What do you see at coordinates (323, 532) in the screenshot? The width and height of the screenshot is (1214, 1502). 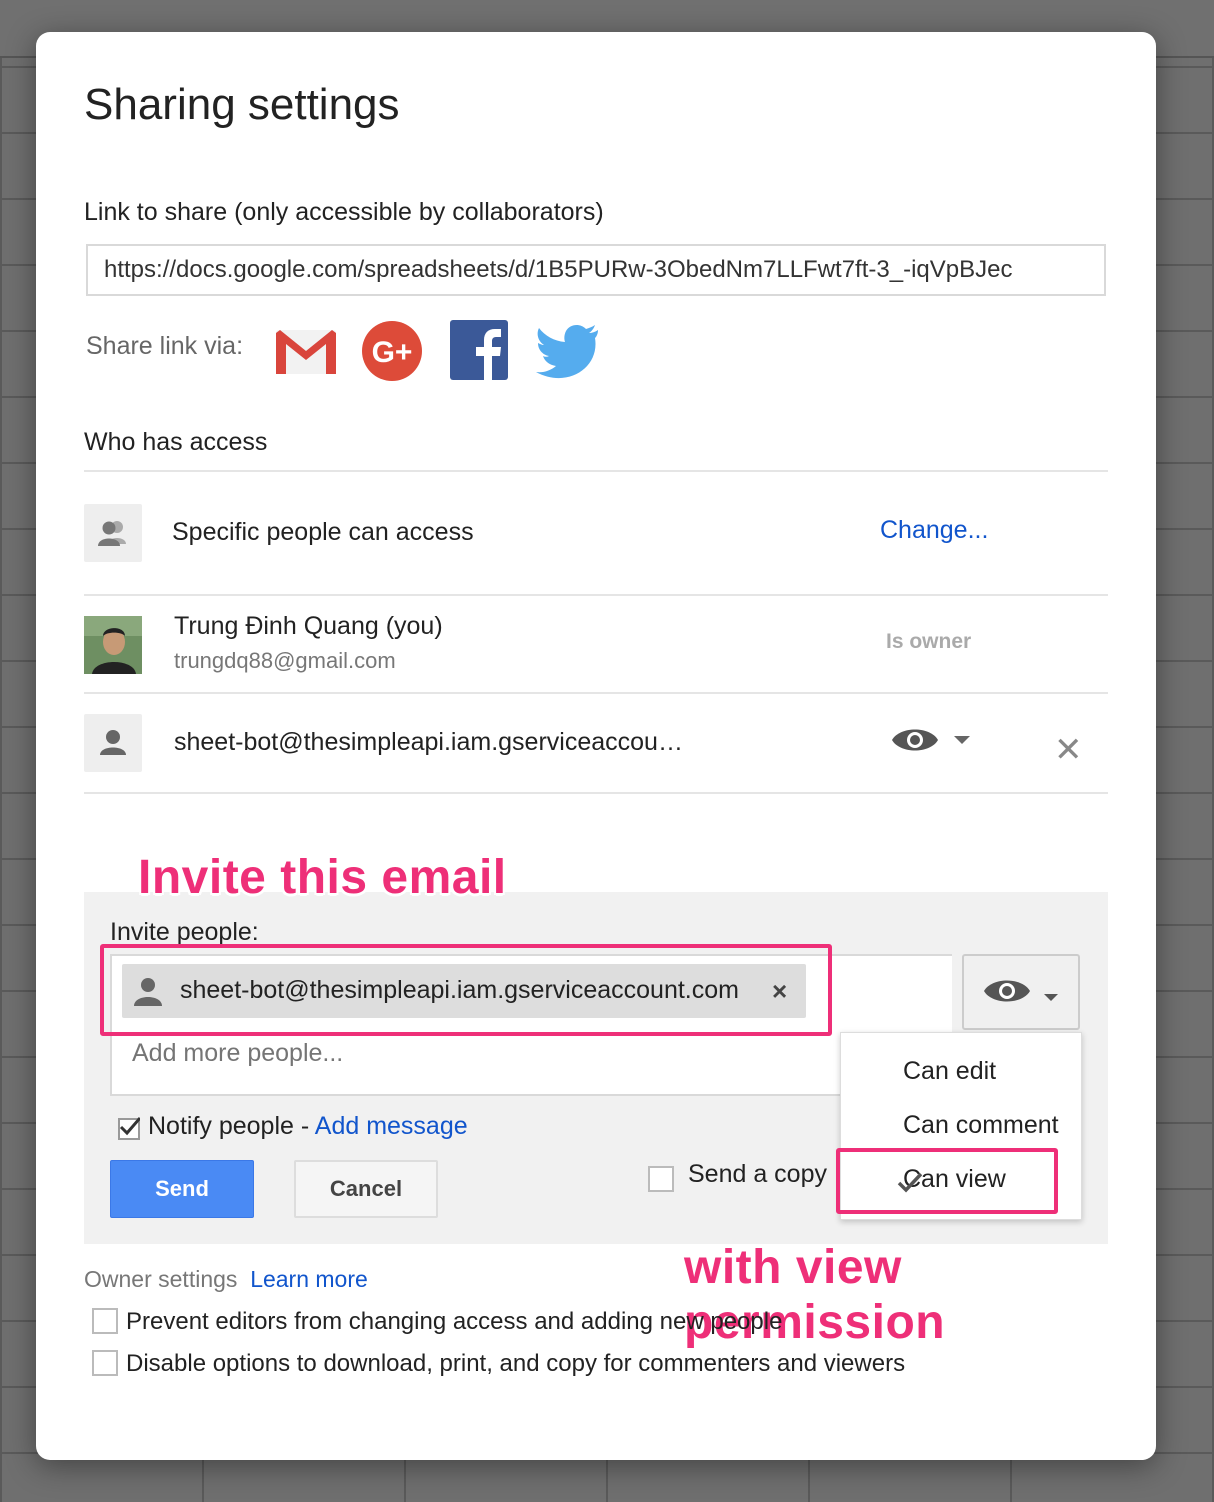 I see `general-access-text: Specific people can access` at bounding box center [323, 532].